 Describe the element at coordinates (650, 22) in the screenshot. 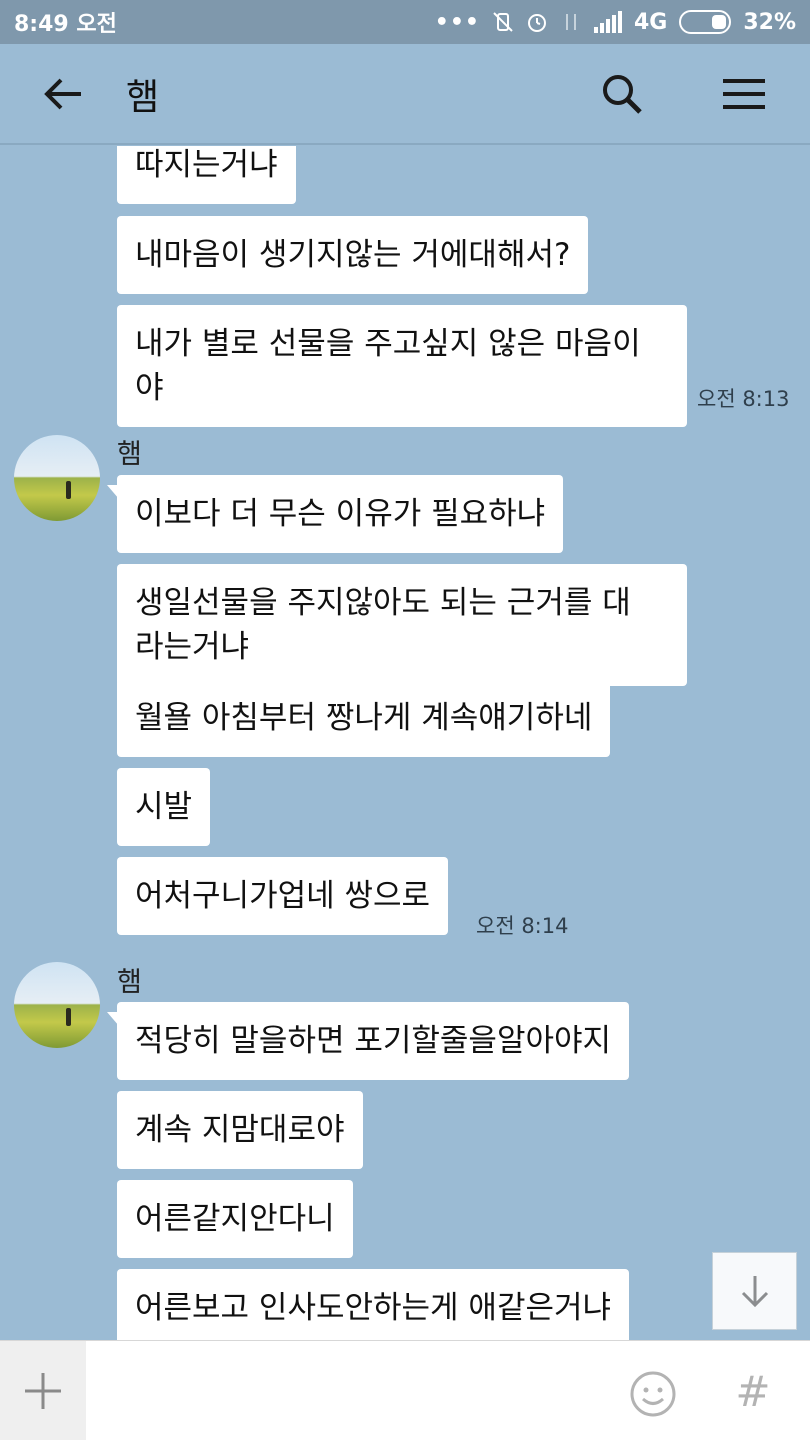

I see `network-type: 4G` at that location.